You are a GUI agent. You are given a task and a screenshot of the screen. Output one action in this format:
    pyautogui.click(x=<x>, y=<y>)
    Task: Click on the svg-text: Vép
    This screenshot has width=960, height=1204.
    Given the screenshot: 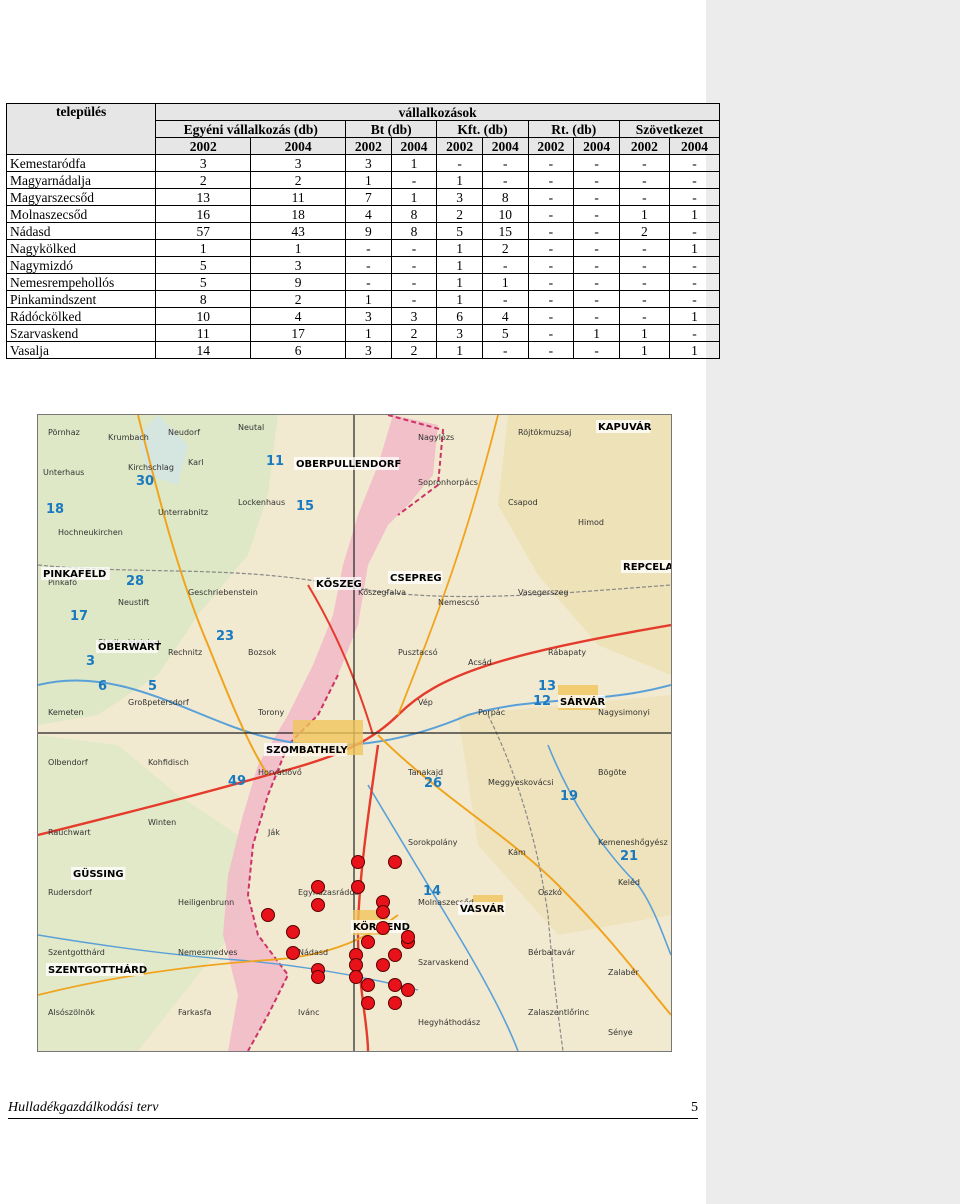 What is the action you would take?
    pyautogui.click(x=425, y=702)
    